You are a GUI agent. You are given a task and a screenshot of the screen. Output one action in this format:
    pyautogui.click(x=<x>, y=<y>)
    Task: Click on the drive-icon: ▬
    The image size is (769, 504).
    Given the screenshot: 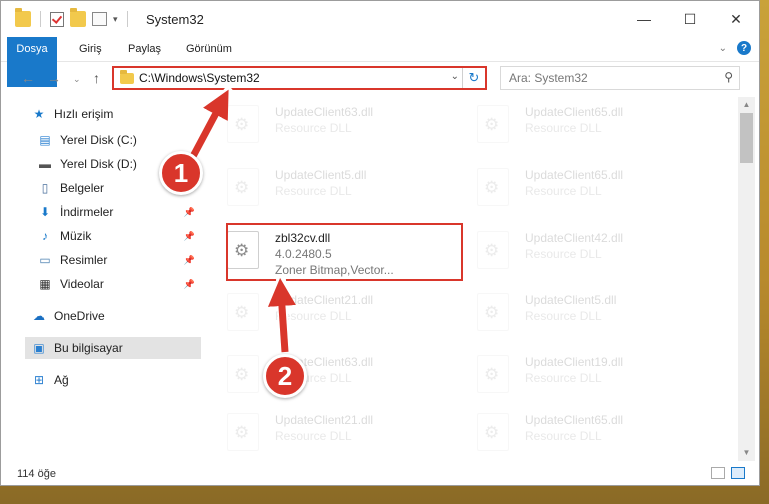 What is the action you would take?
    pyautogui.click(x=45, y=164)
    